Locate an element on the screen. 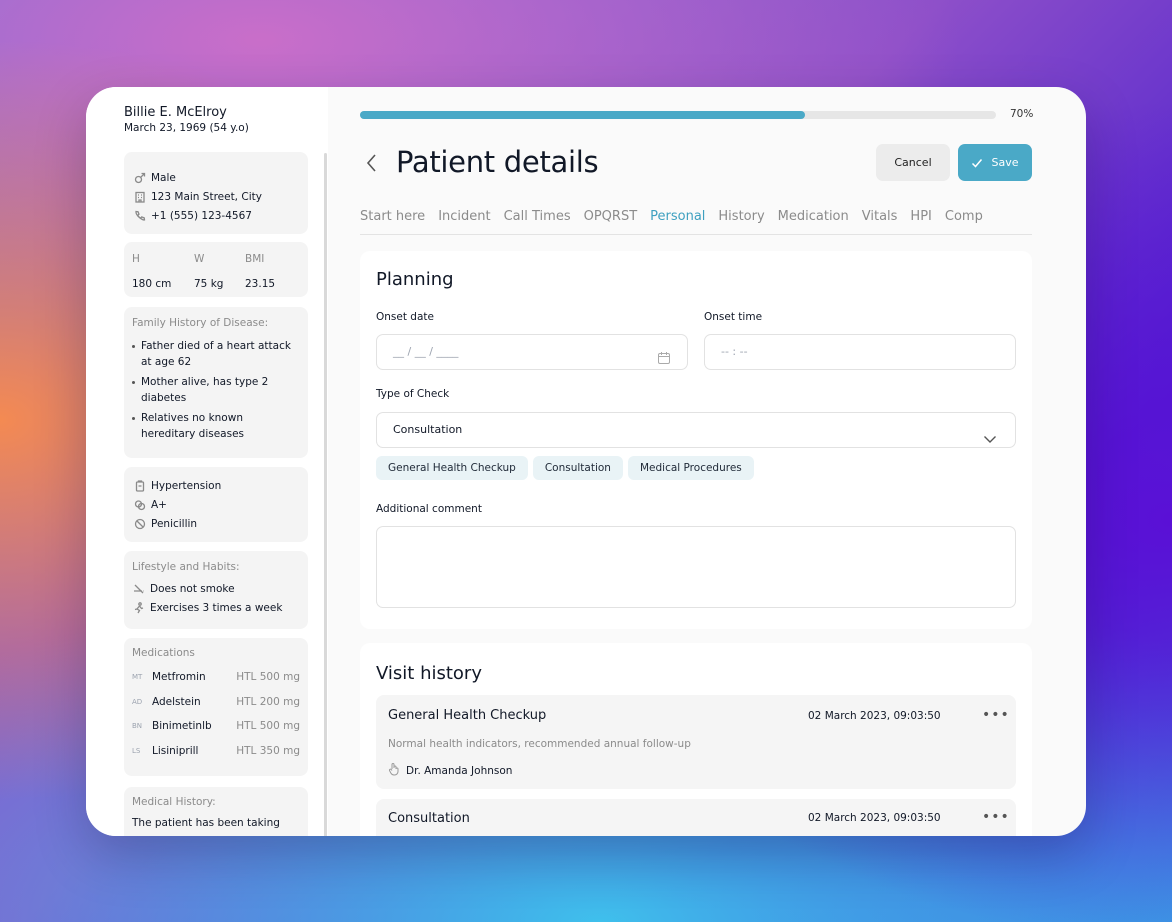 Image resolution: width=1172 pixels, height=922 pixels. tab-incident: Incident is located at coordinates (464, 220).